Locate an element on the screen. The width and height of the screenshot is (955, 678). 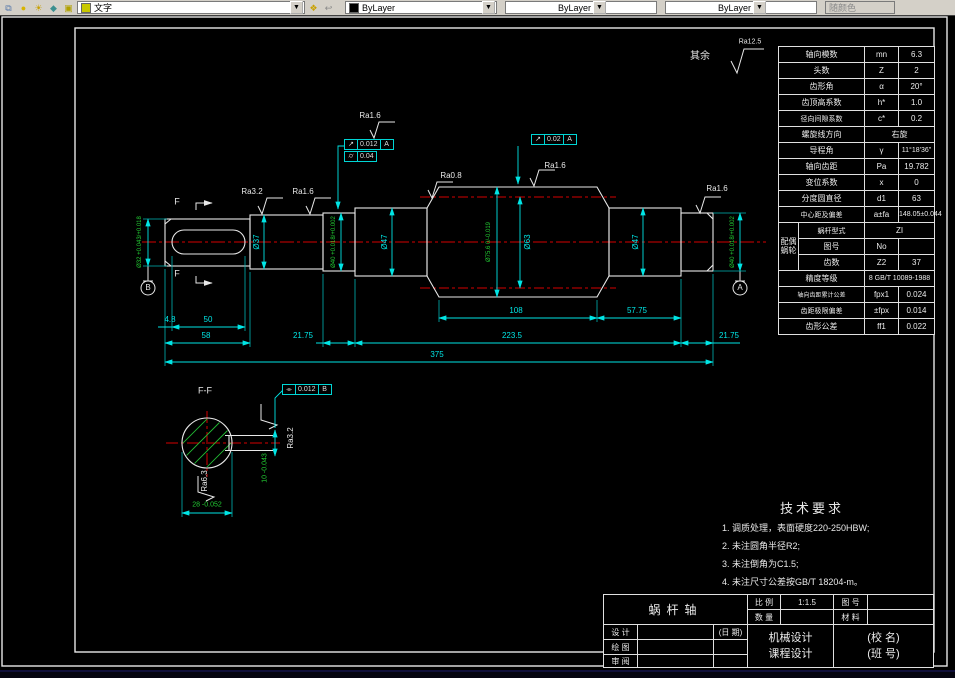
param-symbol: ff1 is located at coordinates (881, 326).